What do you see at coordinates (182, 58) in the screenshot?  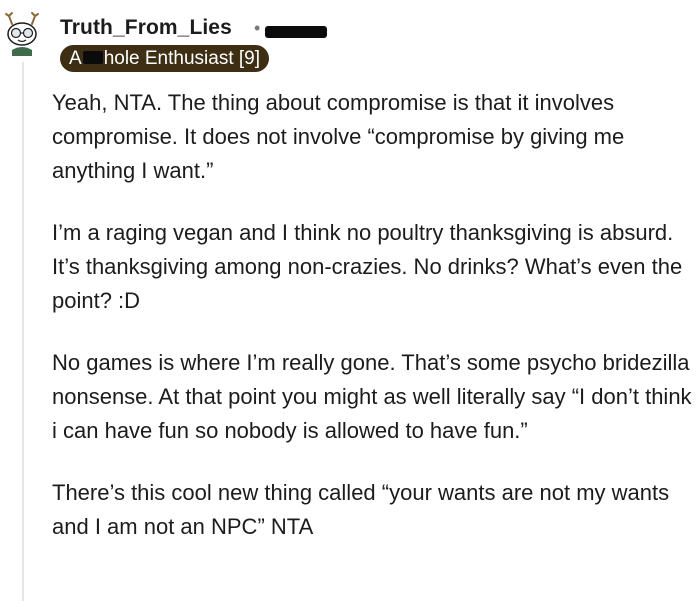 I see `flair-suffix: hole Enthusiast [9]` at bounding box center [182, 58].